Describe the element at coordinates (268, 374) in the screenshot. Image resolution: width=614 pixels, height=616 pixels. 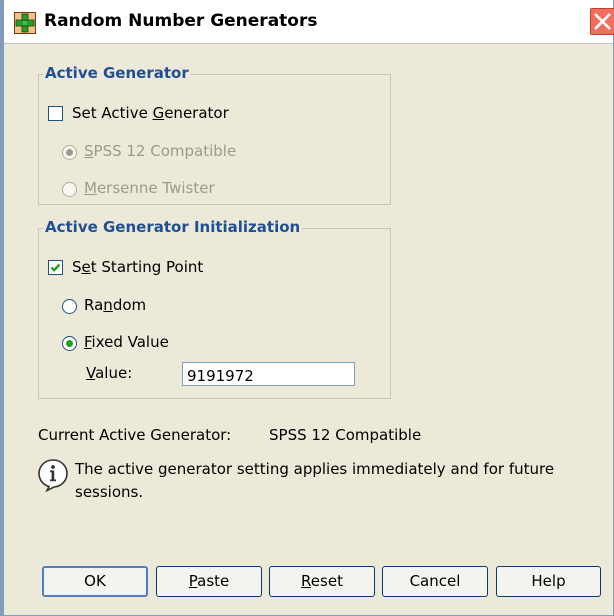
I see `value-input` at that location.